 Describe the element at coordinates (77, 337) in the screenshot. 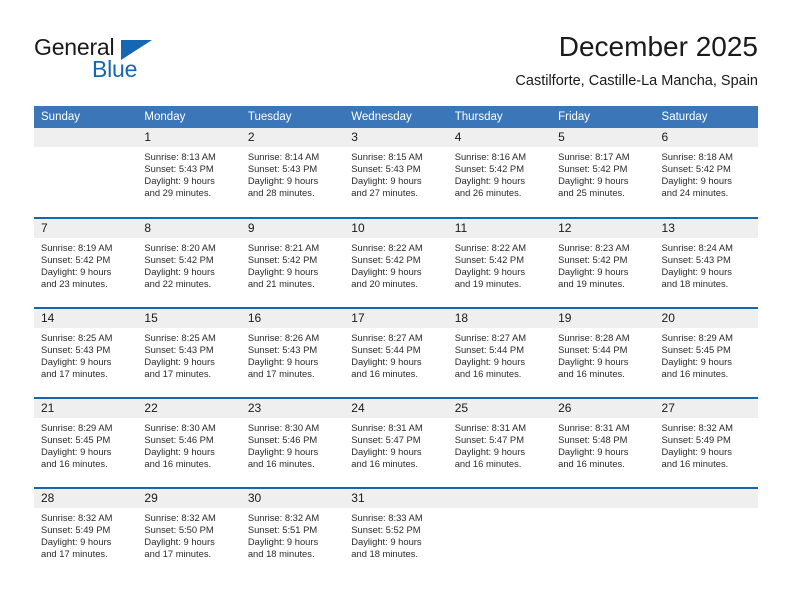

I see `day-sun-info-line: Sunrise: 8:25 AM` at that location.